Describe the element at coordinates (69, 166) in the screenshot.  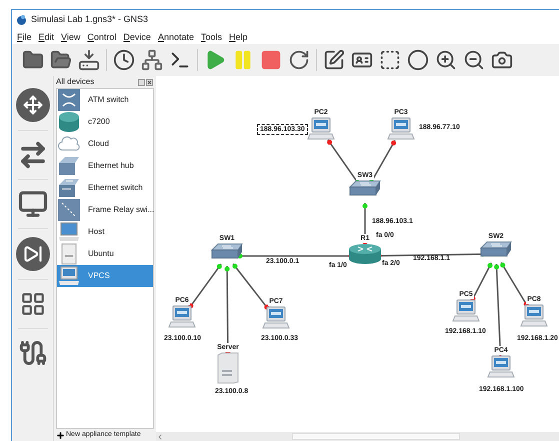
I see `hub-icon` at that location.